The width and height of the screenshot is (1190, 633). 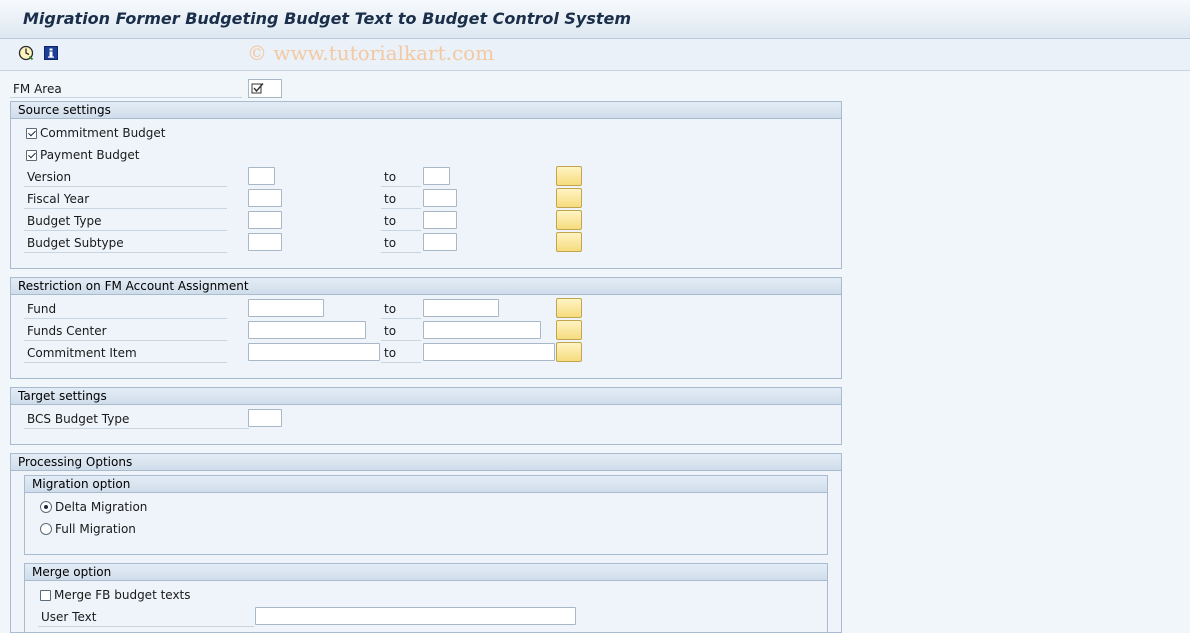 What do you see at coordinates (426, 110) in the screenshot?
I see `group-header: Source settings` at bounding box center [426, 110].